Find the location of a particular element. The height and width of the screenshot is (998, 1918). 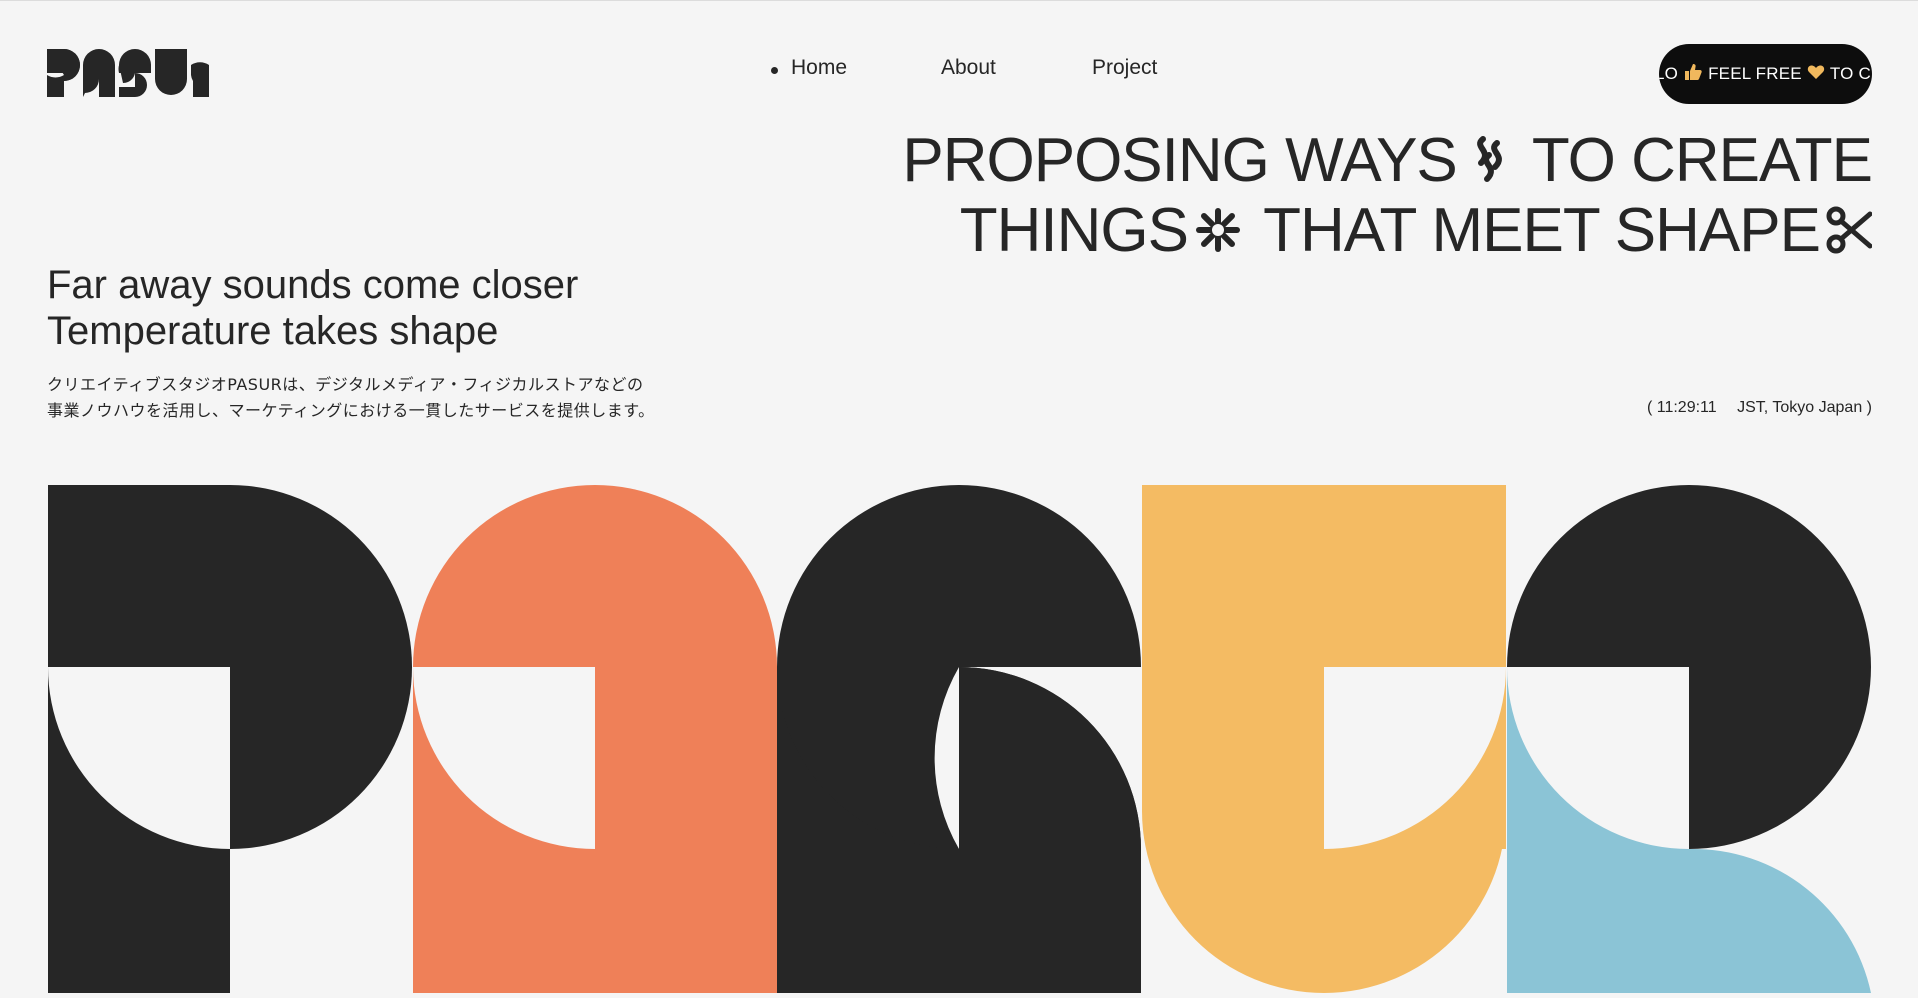

nav-item-about: About is located at coordinates (968, 68).